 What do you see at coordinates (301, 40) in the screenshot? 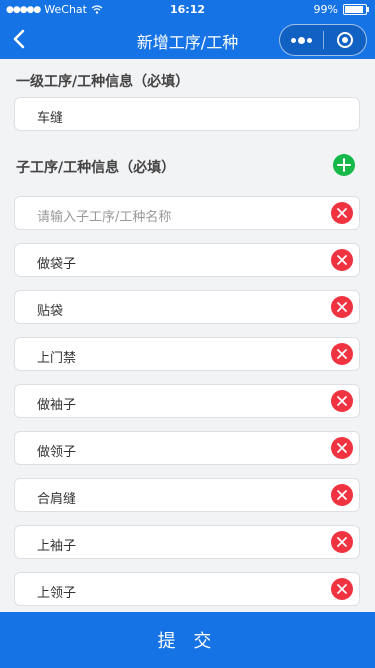
I see `more-menu-button` at bounding box center [301, 40].